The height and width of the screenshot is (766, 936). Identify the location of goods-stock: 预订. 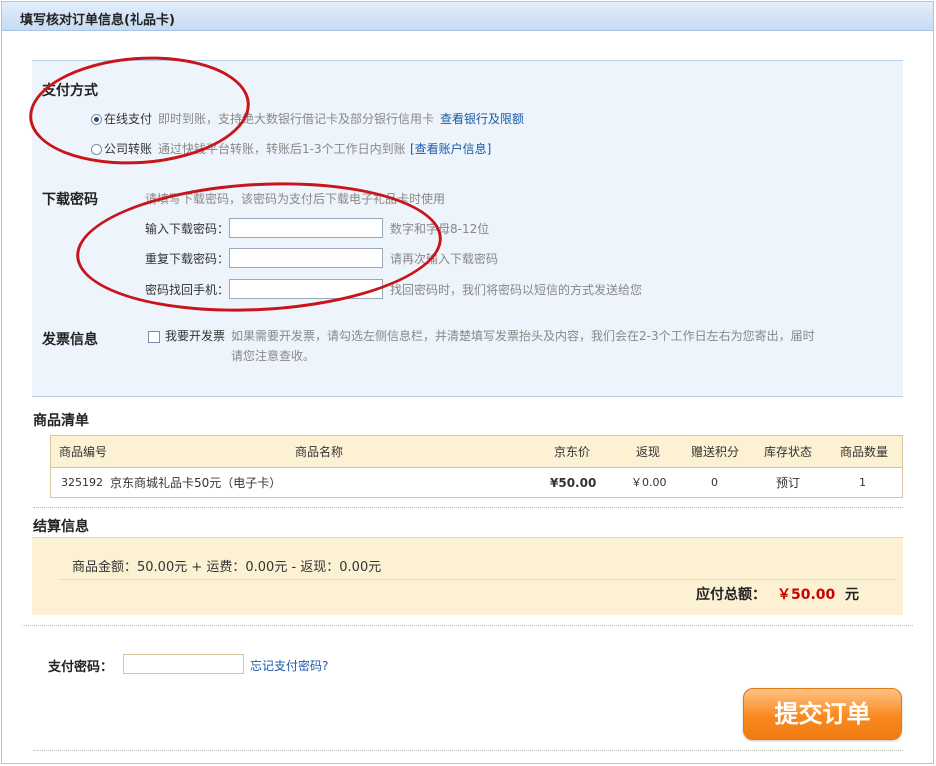
(788, 483).